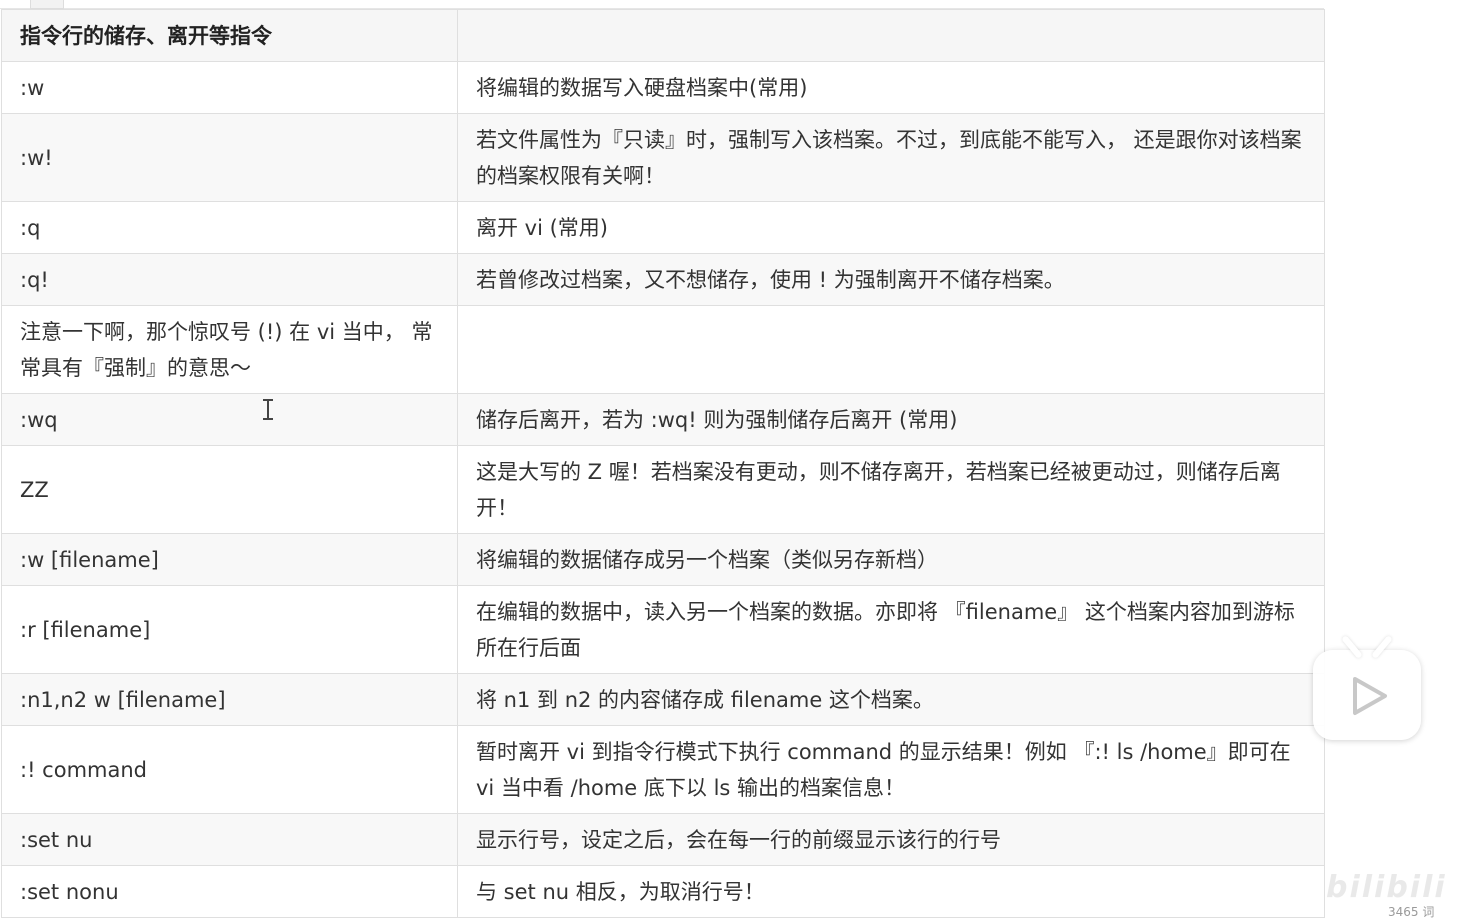 The height and width of the screenshot is (921, 1459). Describe the element at coordinates (891, 87) in the screenshot. I see `description-cell: 将编辑的数据写入硬盘档案中(常用)` at that location.